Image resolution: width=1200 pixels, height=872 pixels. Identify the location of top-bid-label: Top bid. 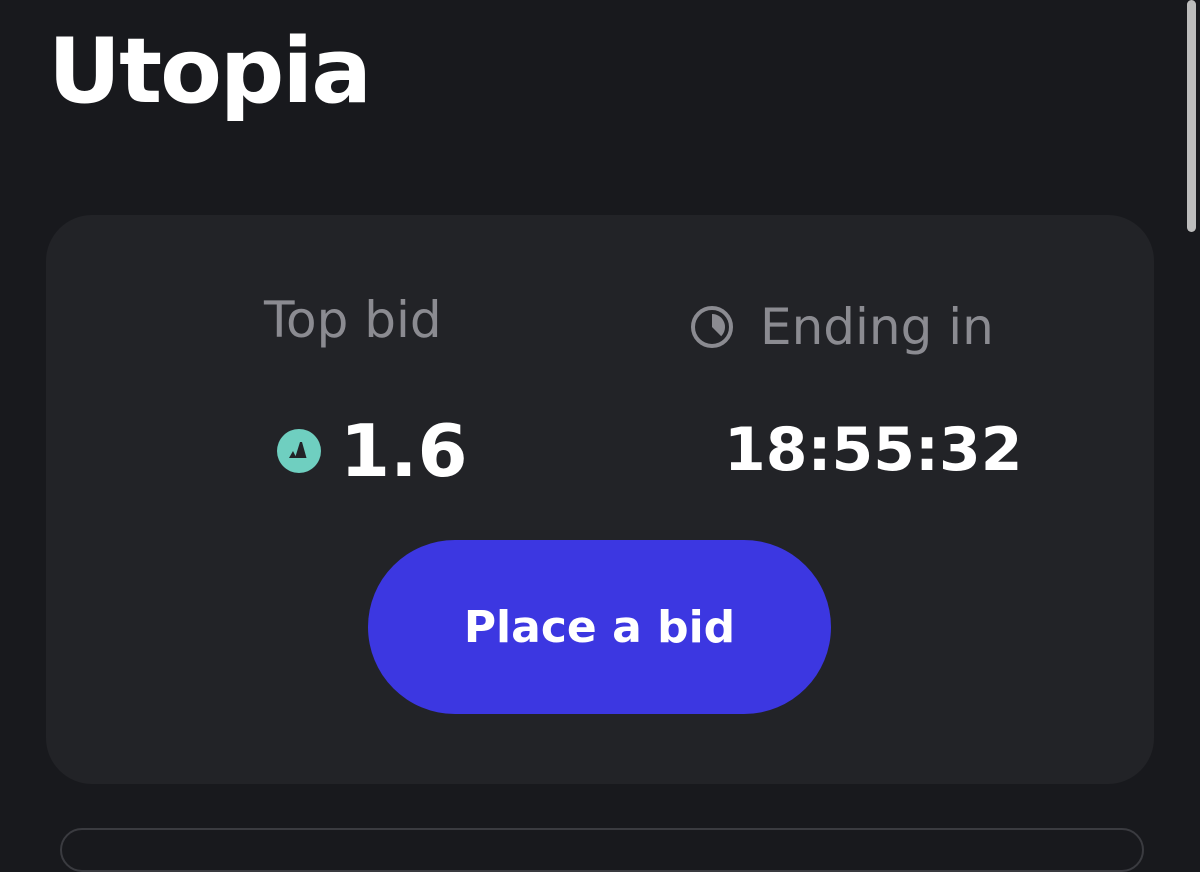
(353, 320).